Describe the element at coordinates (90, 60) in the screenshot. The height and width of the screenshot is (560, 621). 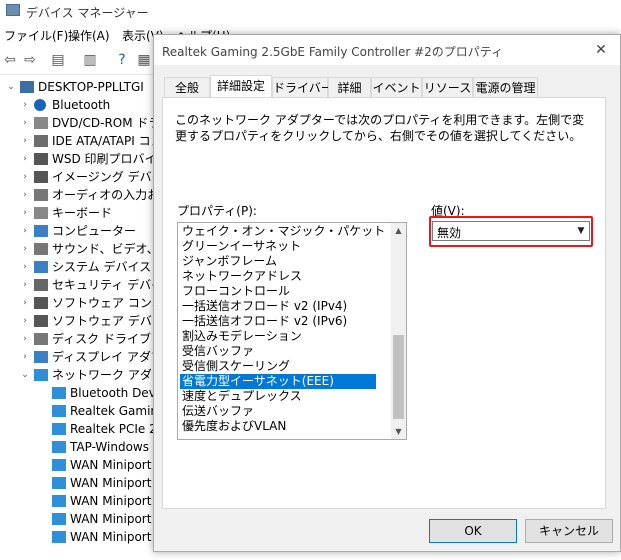
I see `properties-icon: ▥` at that location.